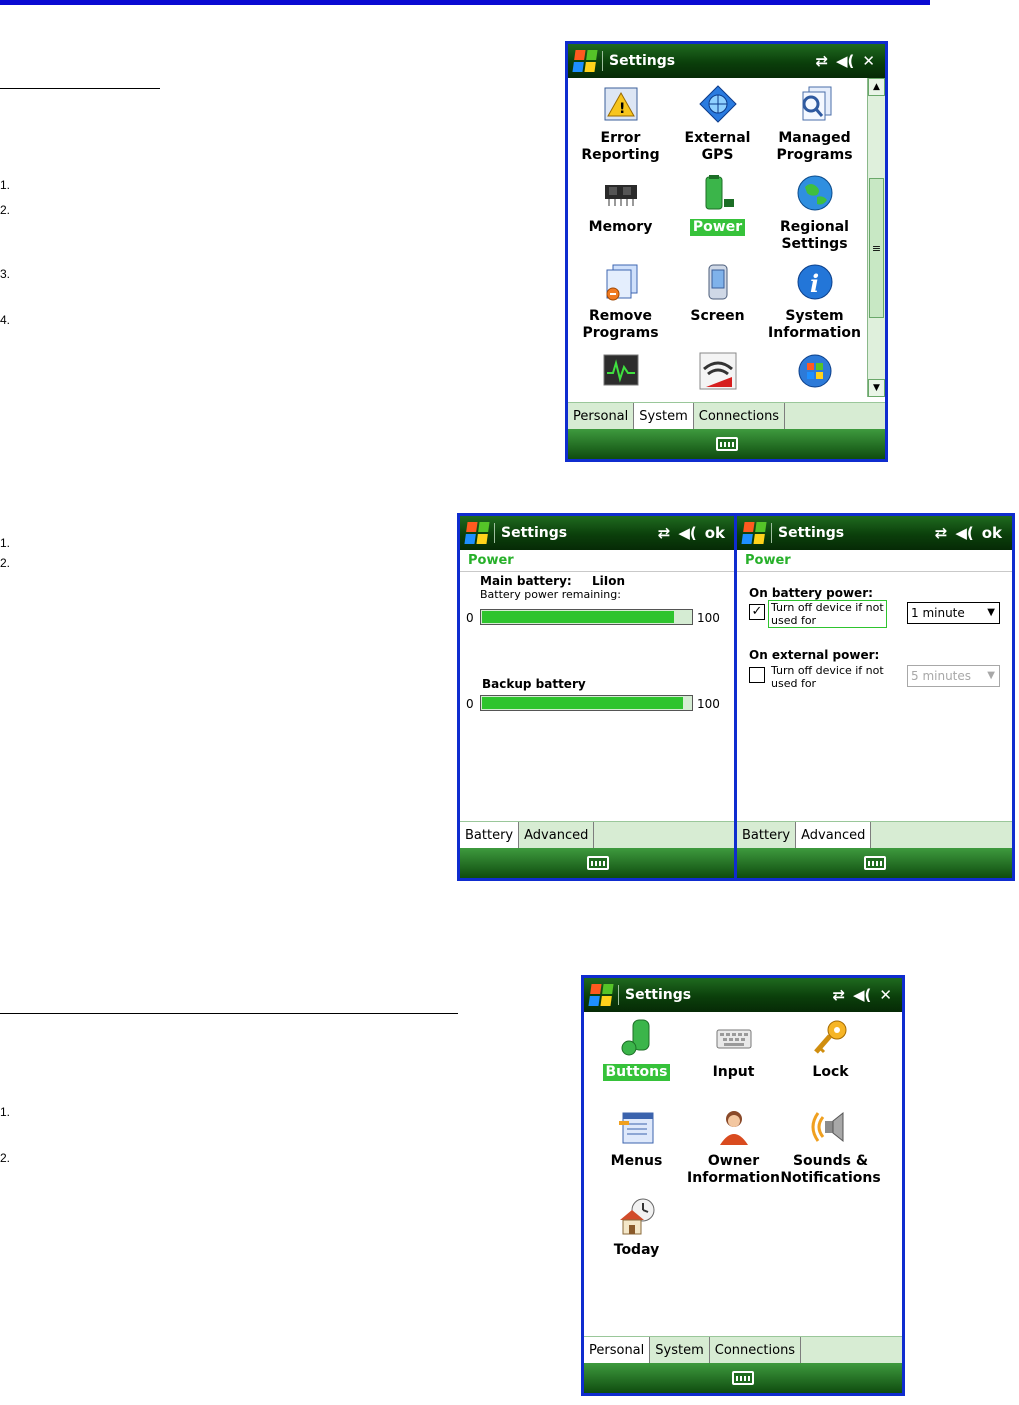 The height and width of the screenshot is (1405, 1019). Describe the element at coordinates (582, 703) in the screenshot. I see `backup-battery-level-fill` at that location.